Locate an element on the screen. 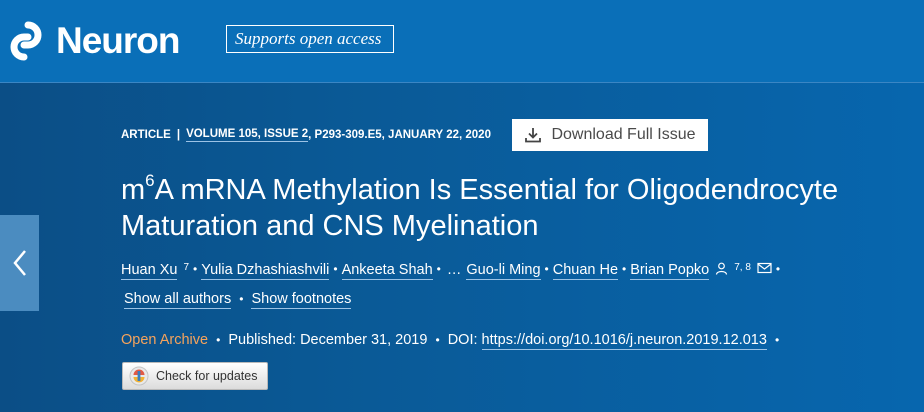 The height and width of the screenshot is (412, 924). open-access-badge: Supports open access is located at coordinates (310, 39).